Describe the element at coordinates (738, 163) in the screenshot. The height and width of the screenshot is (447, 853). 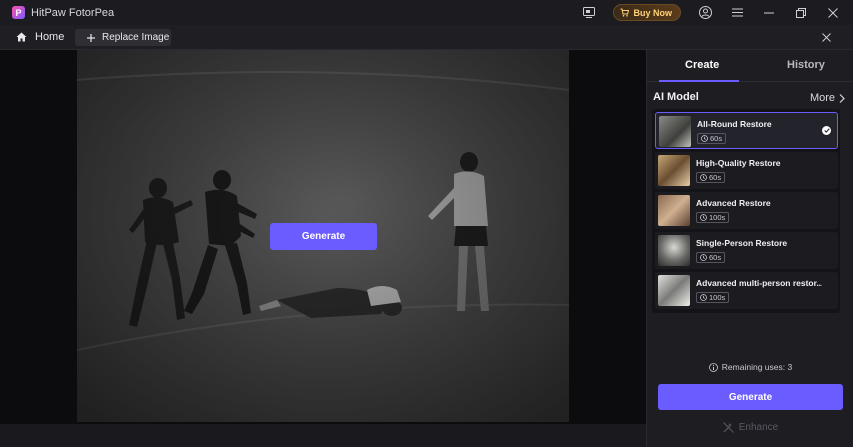
I see `model-name: High-Quality Restore` at that location.